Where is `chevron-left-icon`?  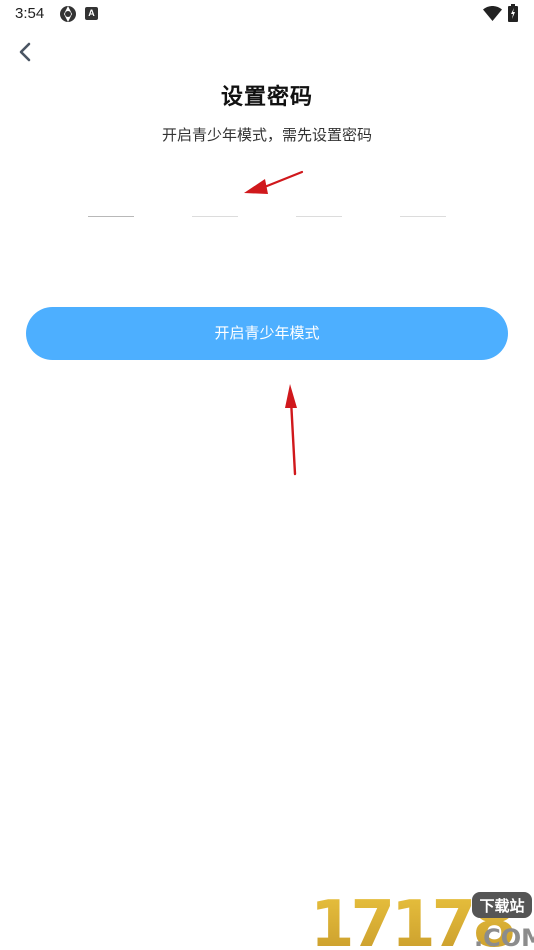
chevron-left-icon is located at coordinates (25, 52).